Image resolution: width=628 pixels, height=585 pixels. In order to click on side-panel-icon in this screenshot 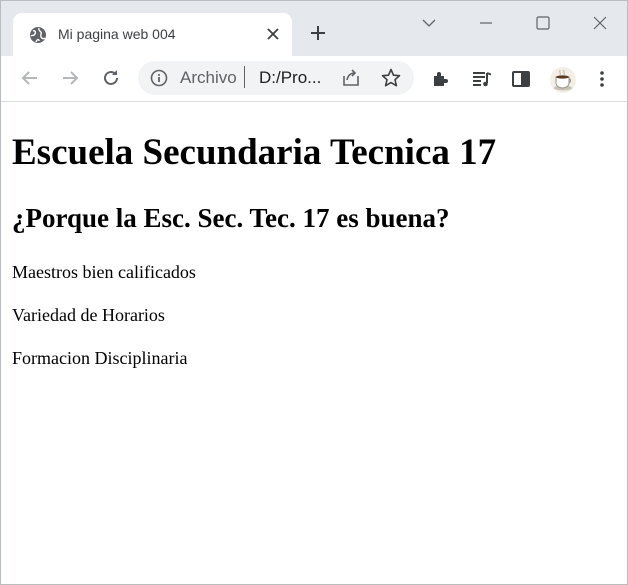, I will do `click(521, 79)`.